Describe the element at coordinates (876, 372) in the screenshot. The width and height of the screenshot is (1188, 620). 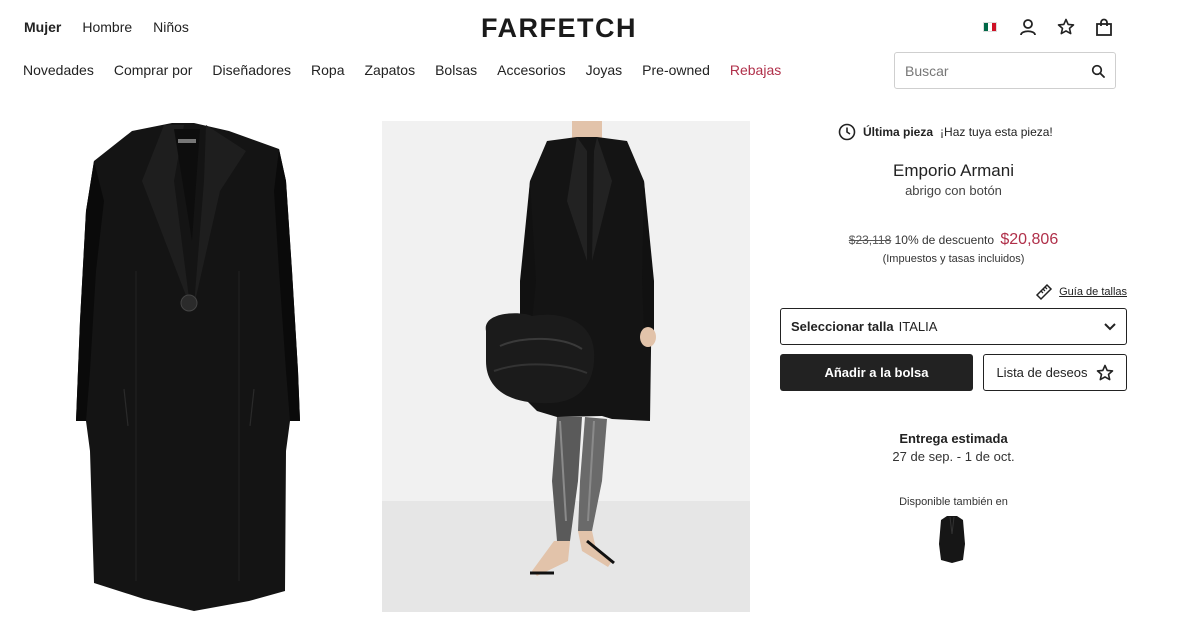
I see `add-to-bag-button: Añadir a la bolsa` at that location.